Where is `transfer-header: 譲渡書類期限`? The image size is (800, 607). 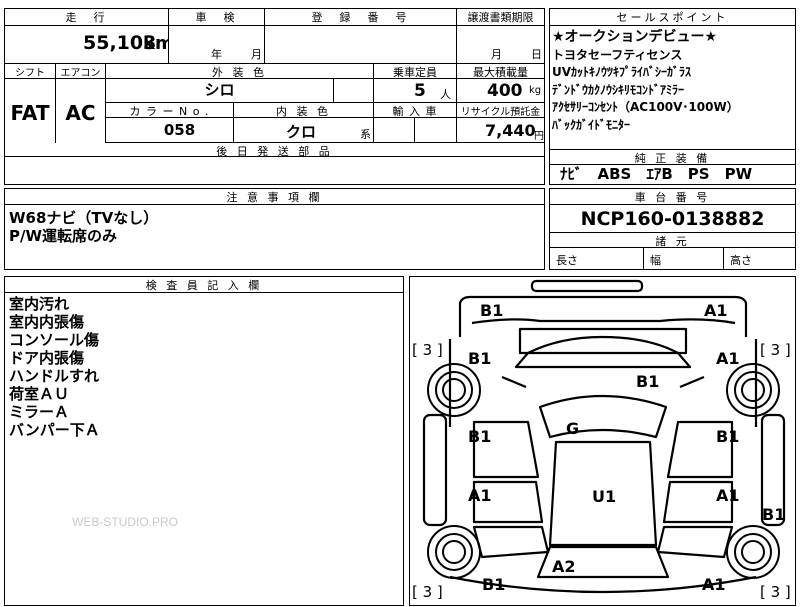
transfer-header: 譲渡書類期限 is located at coordinates (500, 17).